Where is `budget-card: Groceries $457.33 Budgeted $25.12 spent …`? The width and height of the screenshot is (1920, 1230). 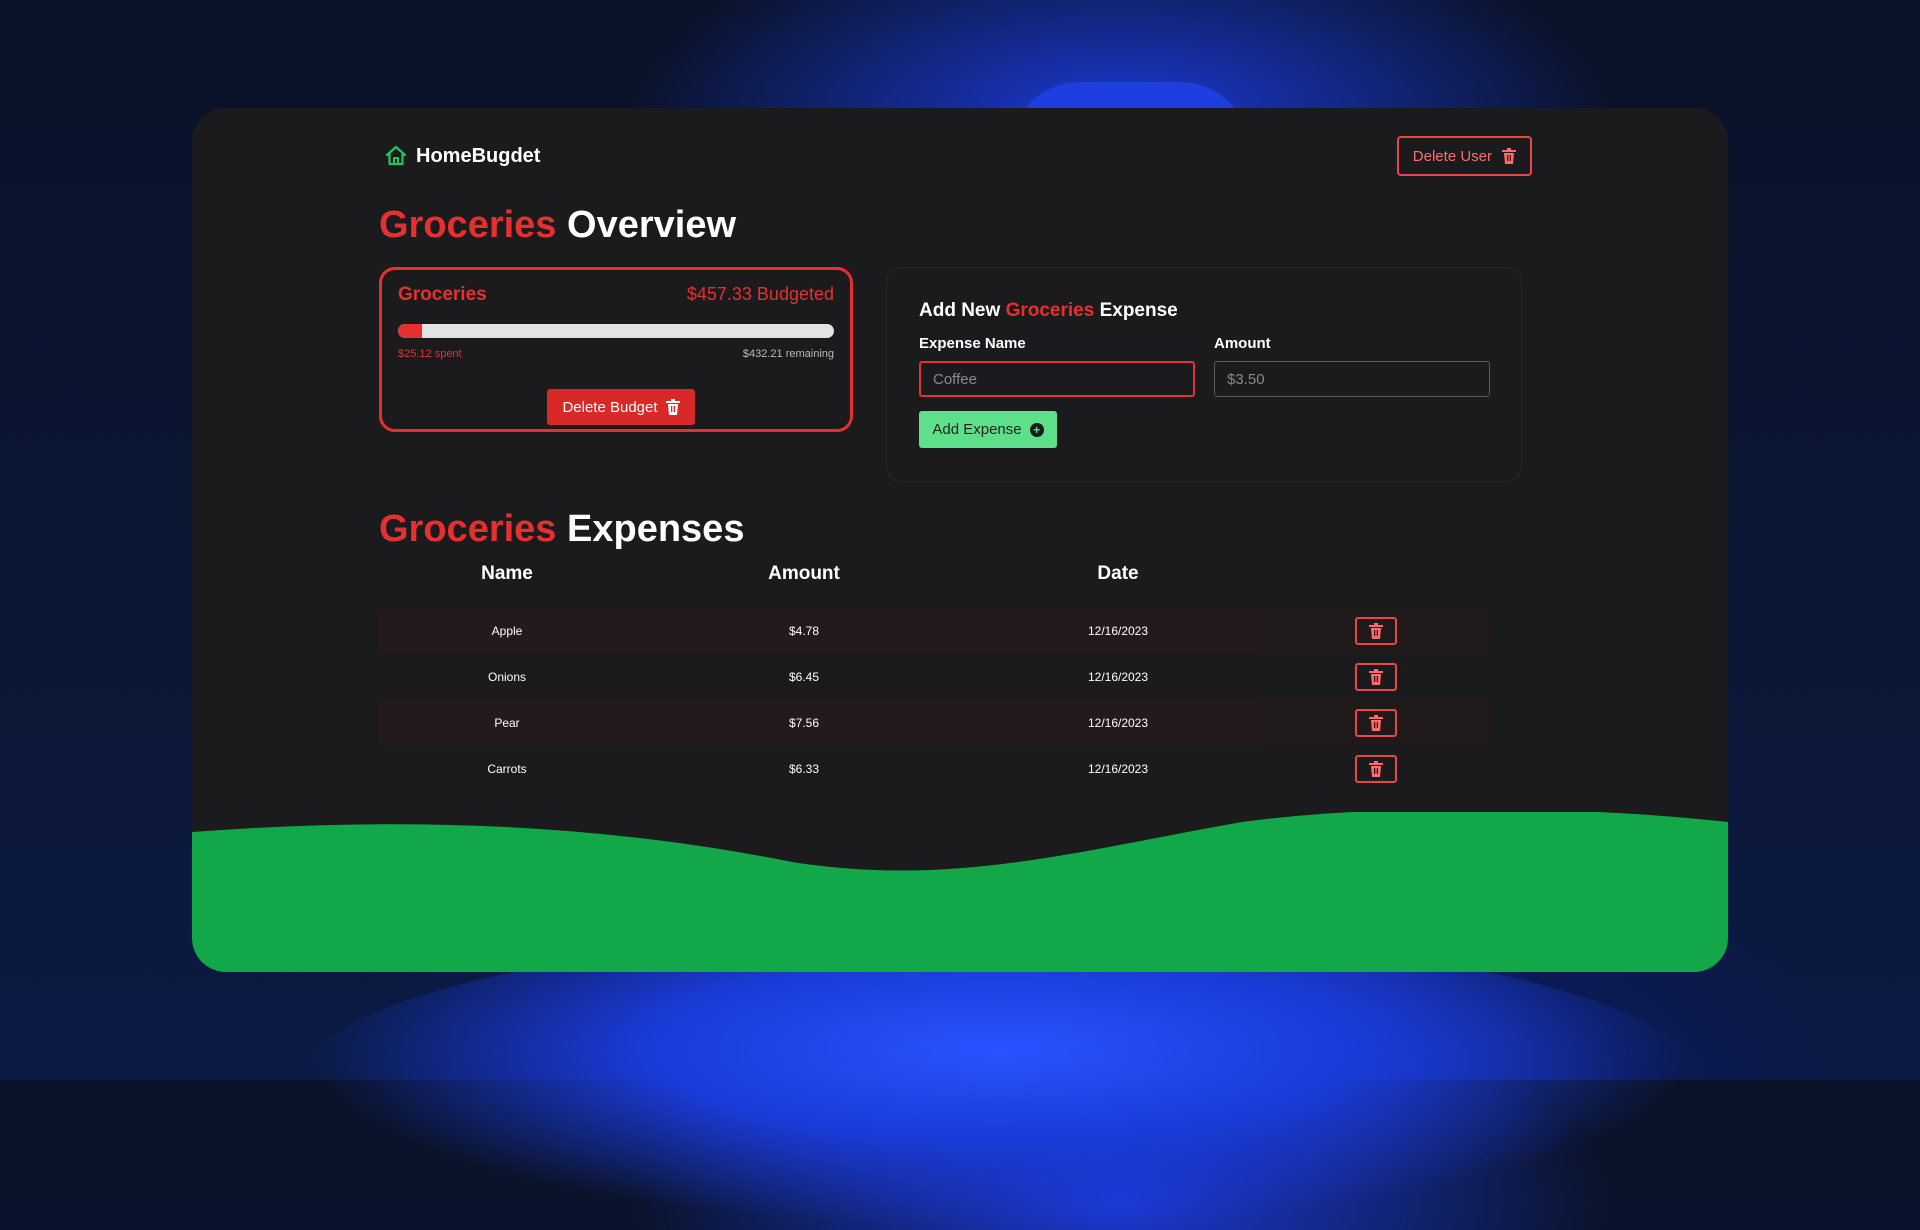 budget-card: Groceries $457.33 Budgeted $25.12 spent … is located at coordinates (616, 349).